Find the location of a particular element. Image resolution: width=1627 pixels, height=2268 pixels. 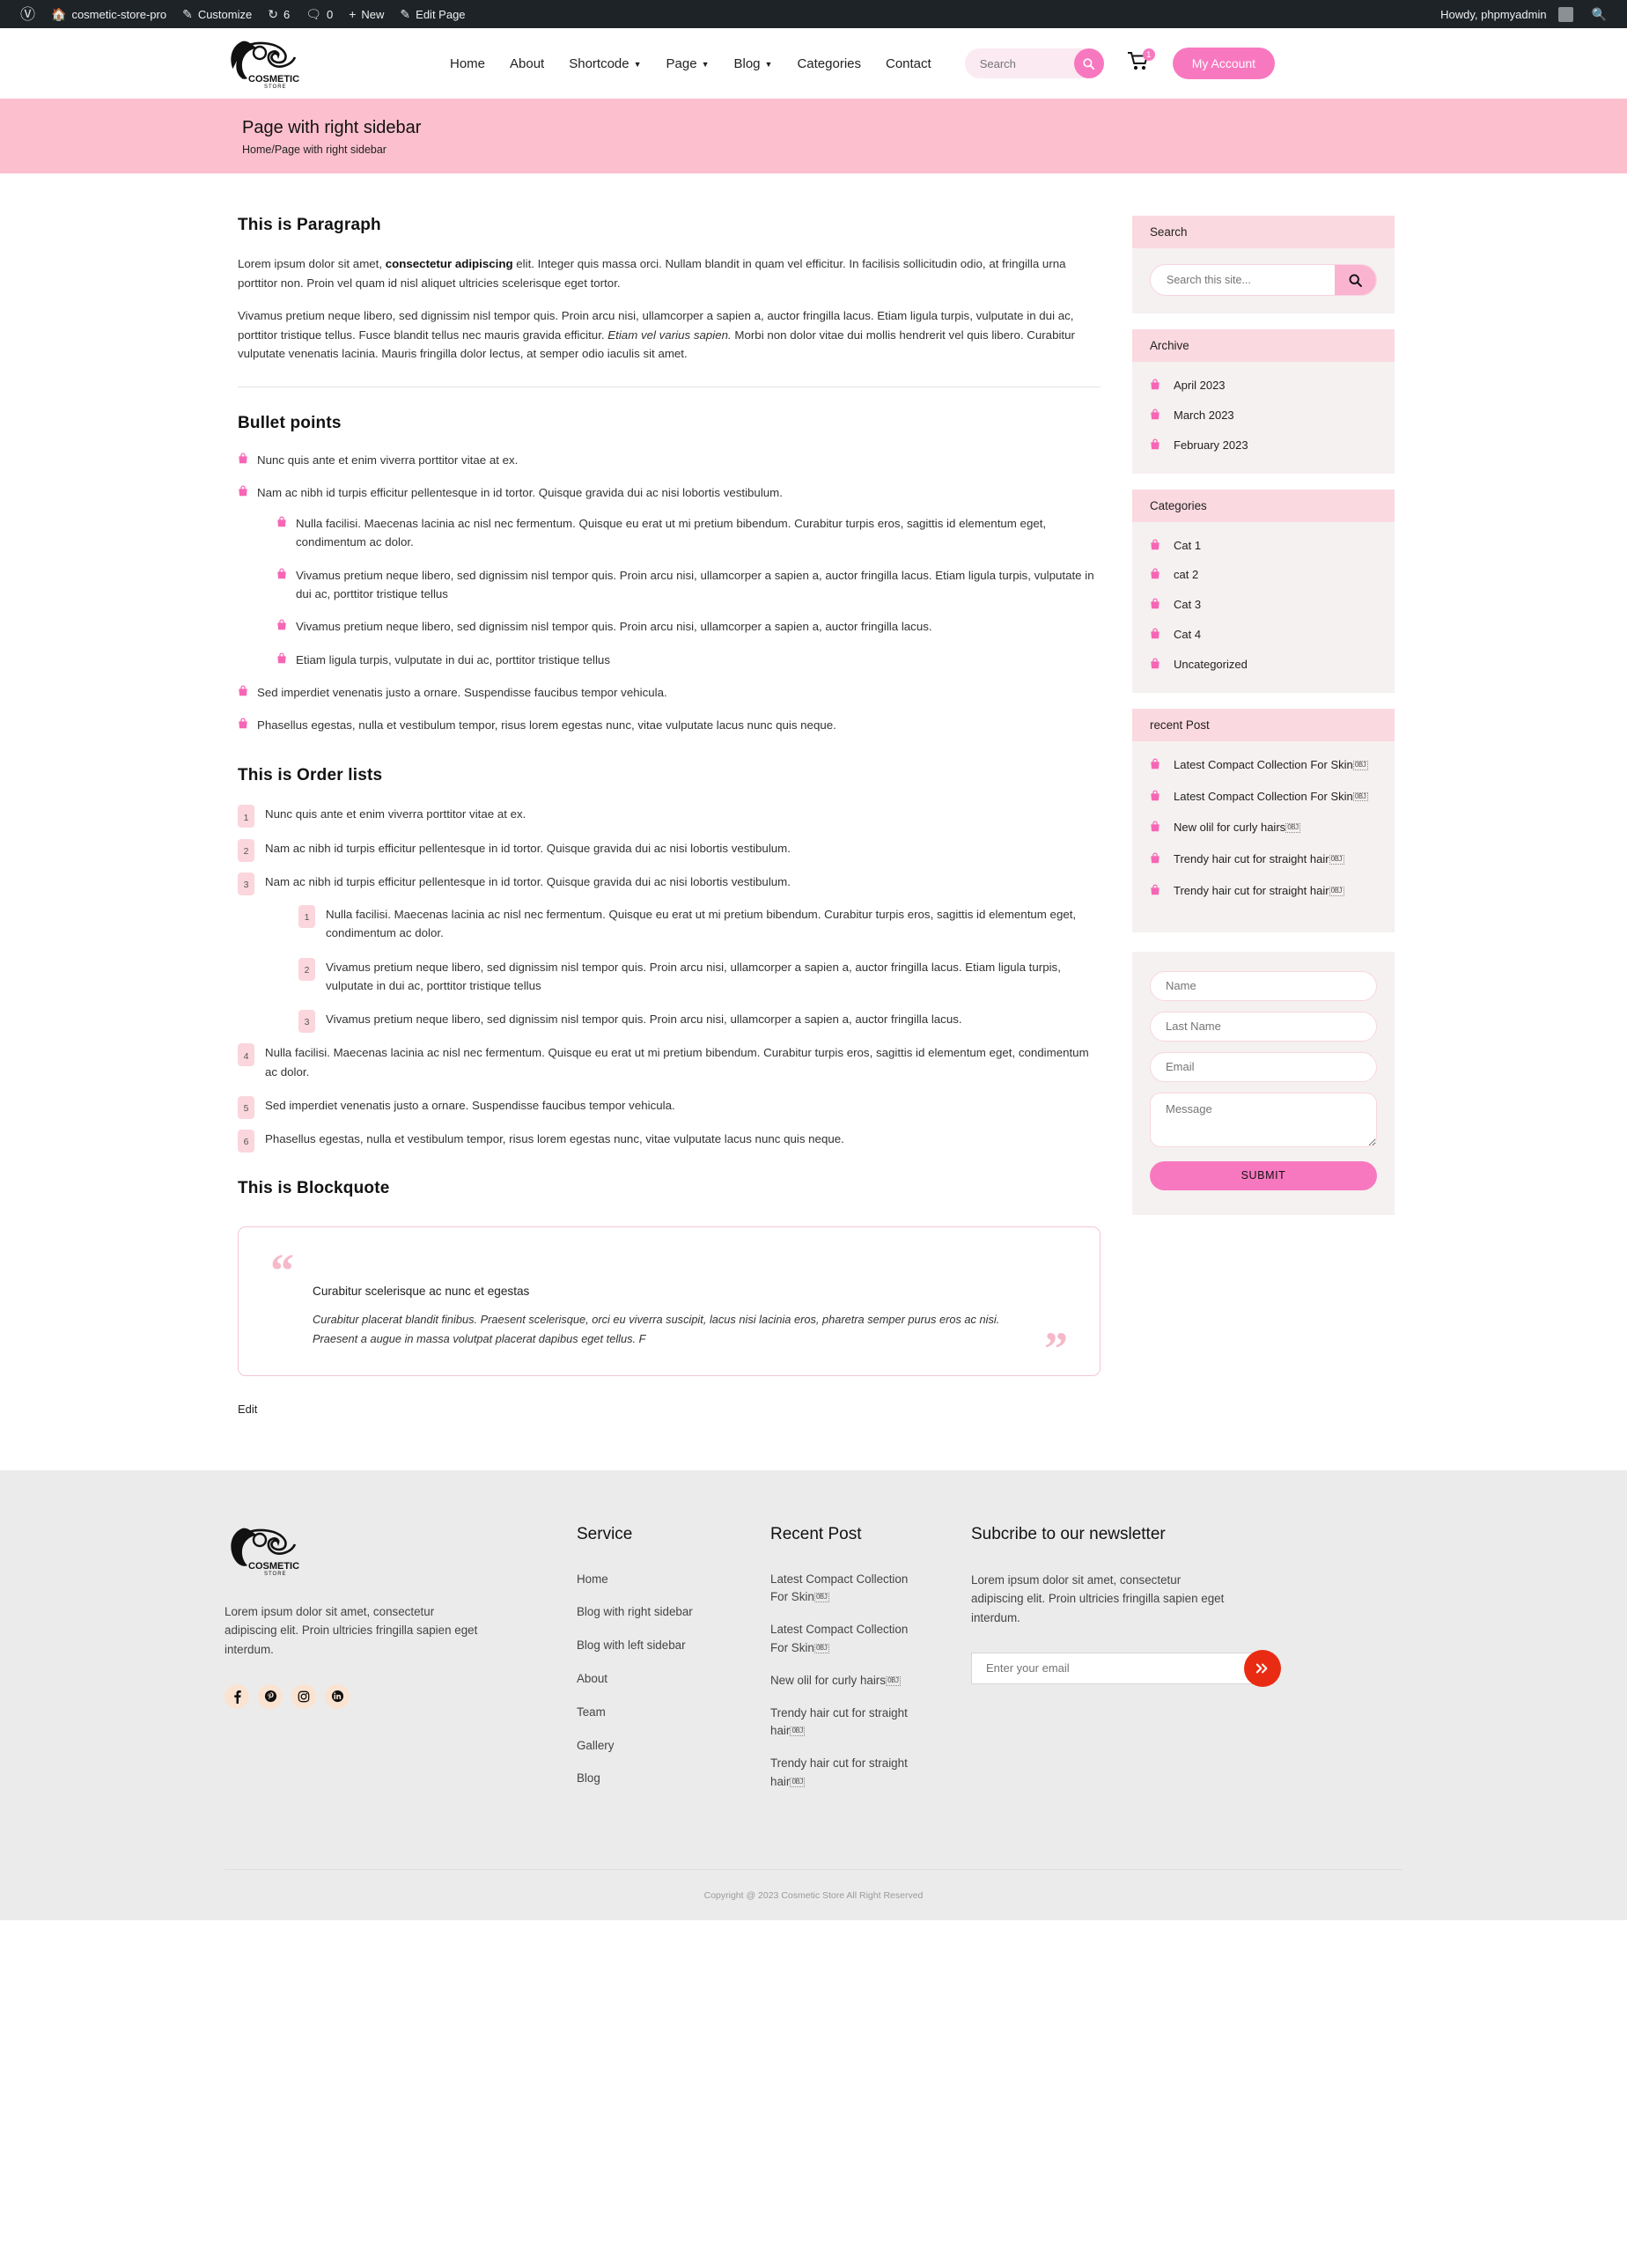

pinterest-icon is located at coordinates (270, 1696).